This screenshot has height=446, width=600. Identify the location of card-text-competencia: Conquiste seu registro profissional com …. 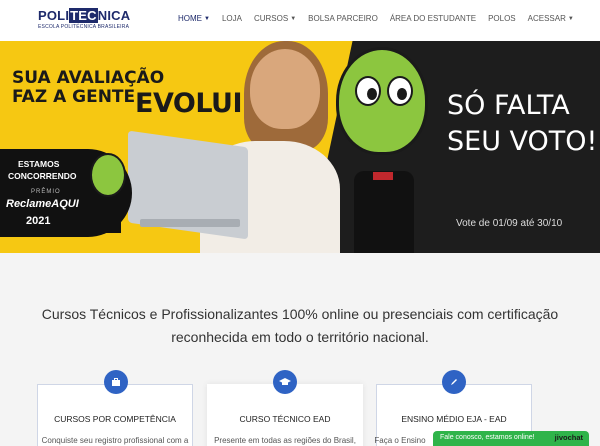
(115, 440).